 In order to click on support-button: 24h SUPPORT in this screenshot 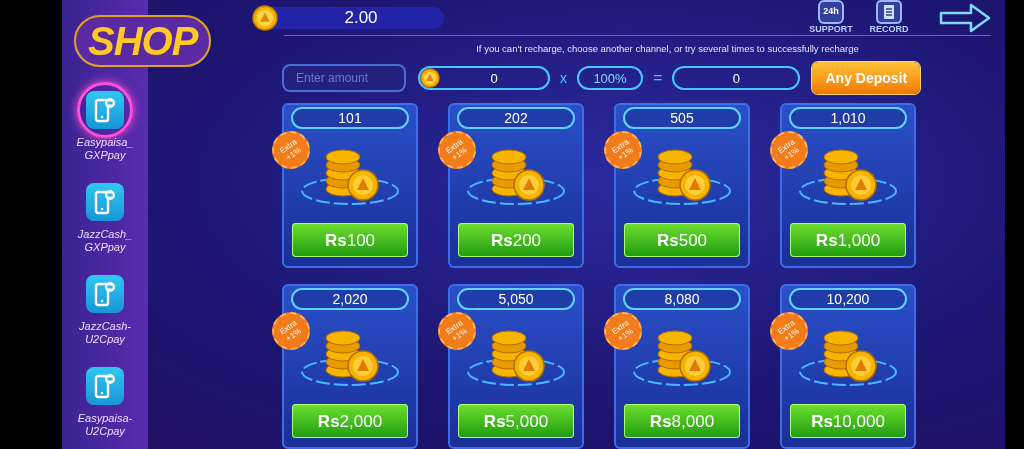, I will do `click(831, 17)`.